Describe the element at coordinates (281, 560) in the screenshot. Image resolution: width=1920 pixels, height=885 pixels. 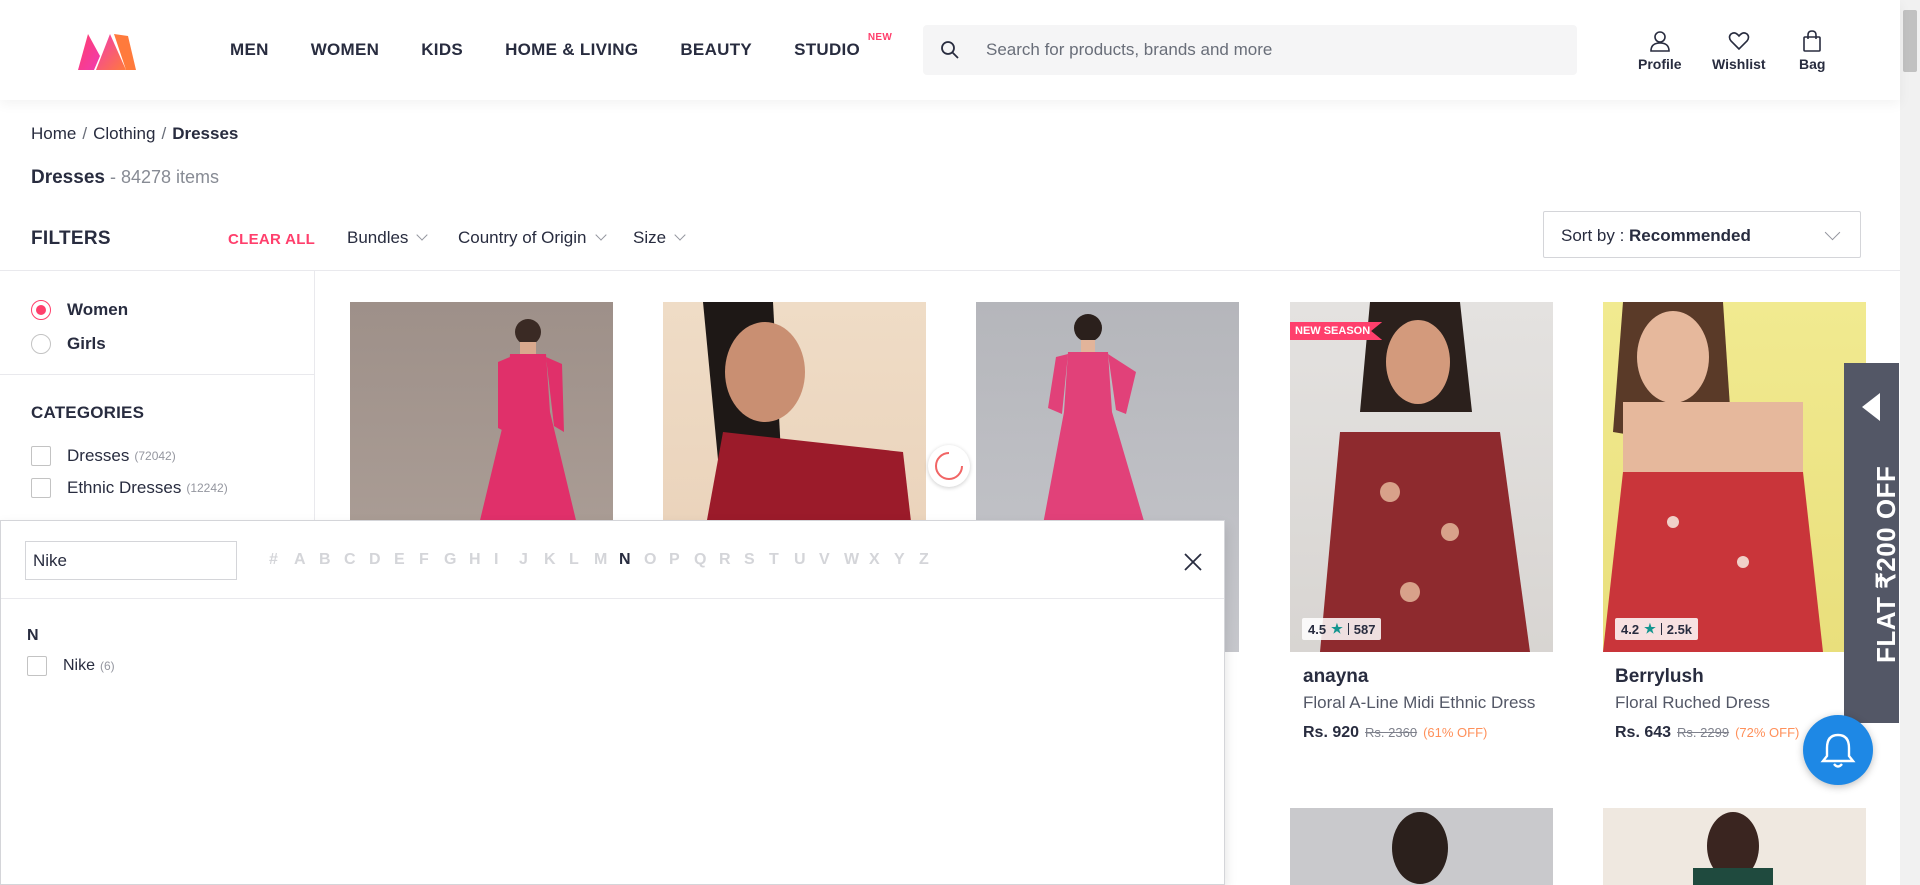
I see `alphabet-letter: #` at that location.